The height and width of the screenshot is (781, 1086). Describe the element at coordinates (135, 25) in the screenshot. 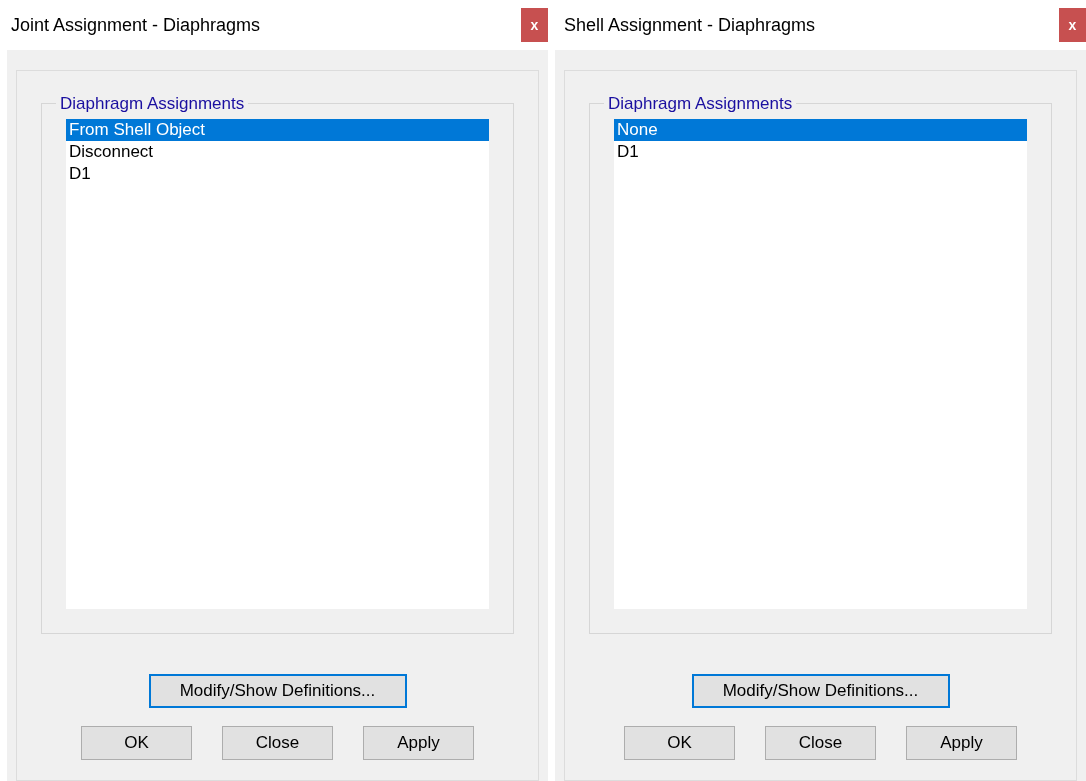

I see `window-title: Joint Assignment - Diaphragms` at that location.